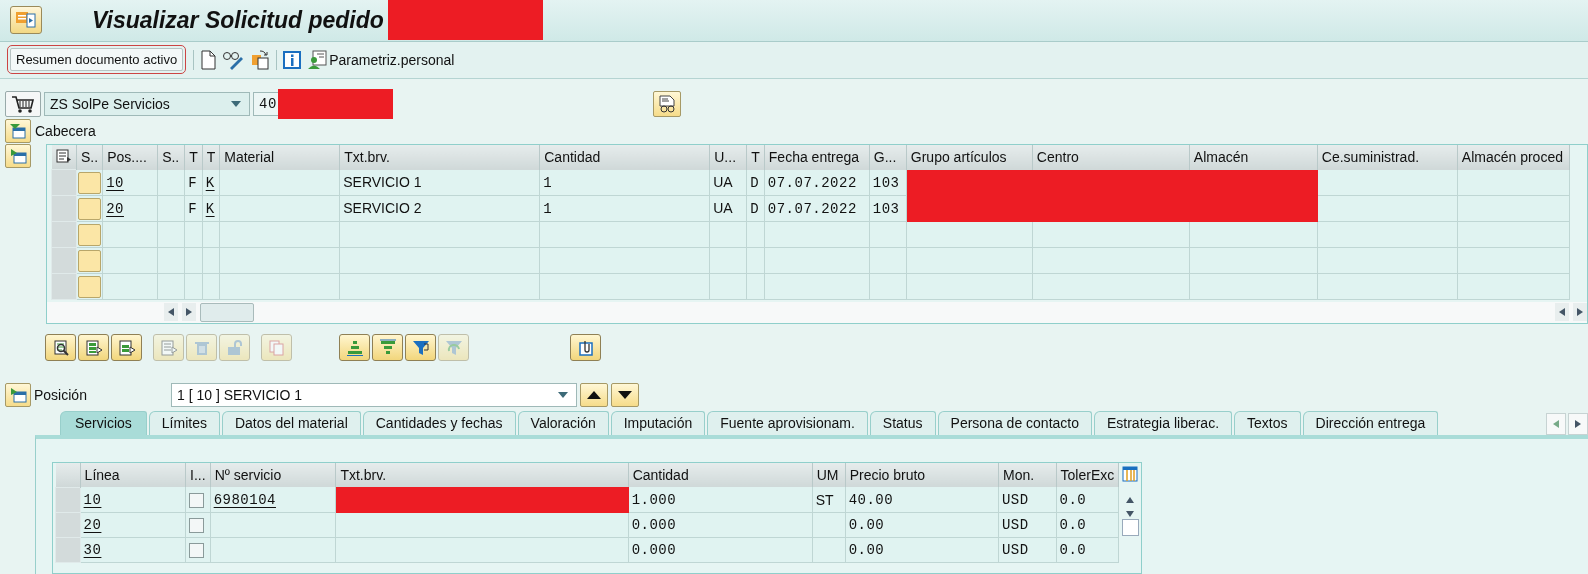  Describe the element at coordinates (922, 475) in the screenshot. I see `column-header: Precio bruto` at that location.